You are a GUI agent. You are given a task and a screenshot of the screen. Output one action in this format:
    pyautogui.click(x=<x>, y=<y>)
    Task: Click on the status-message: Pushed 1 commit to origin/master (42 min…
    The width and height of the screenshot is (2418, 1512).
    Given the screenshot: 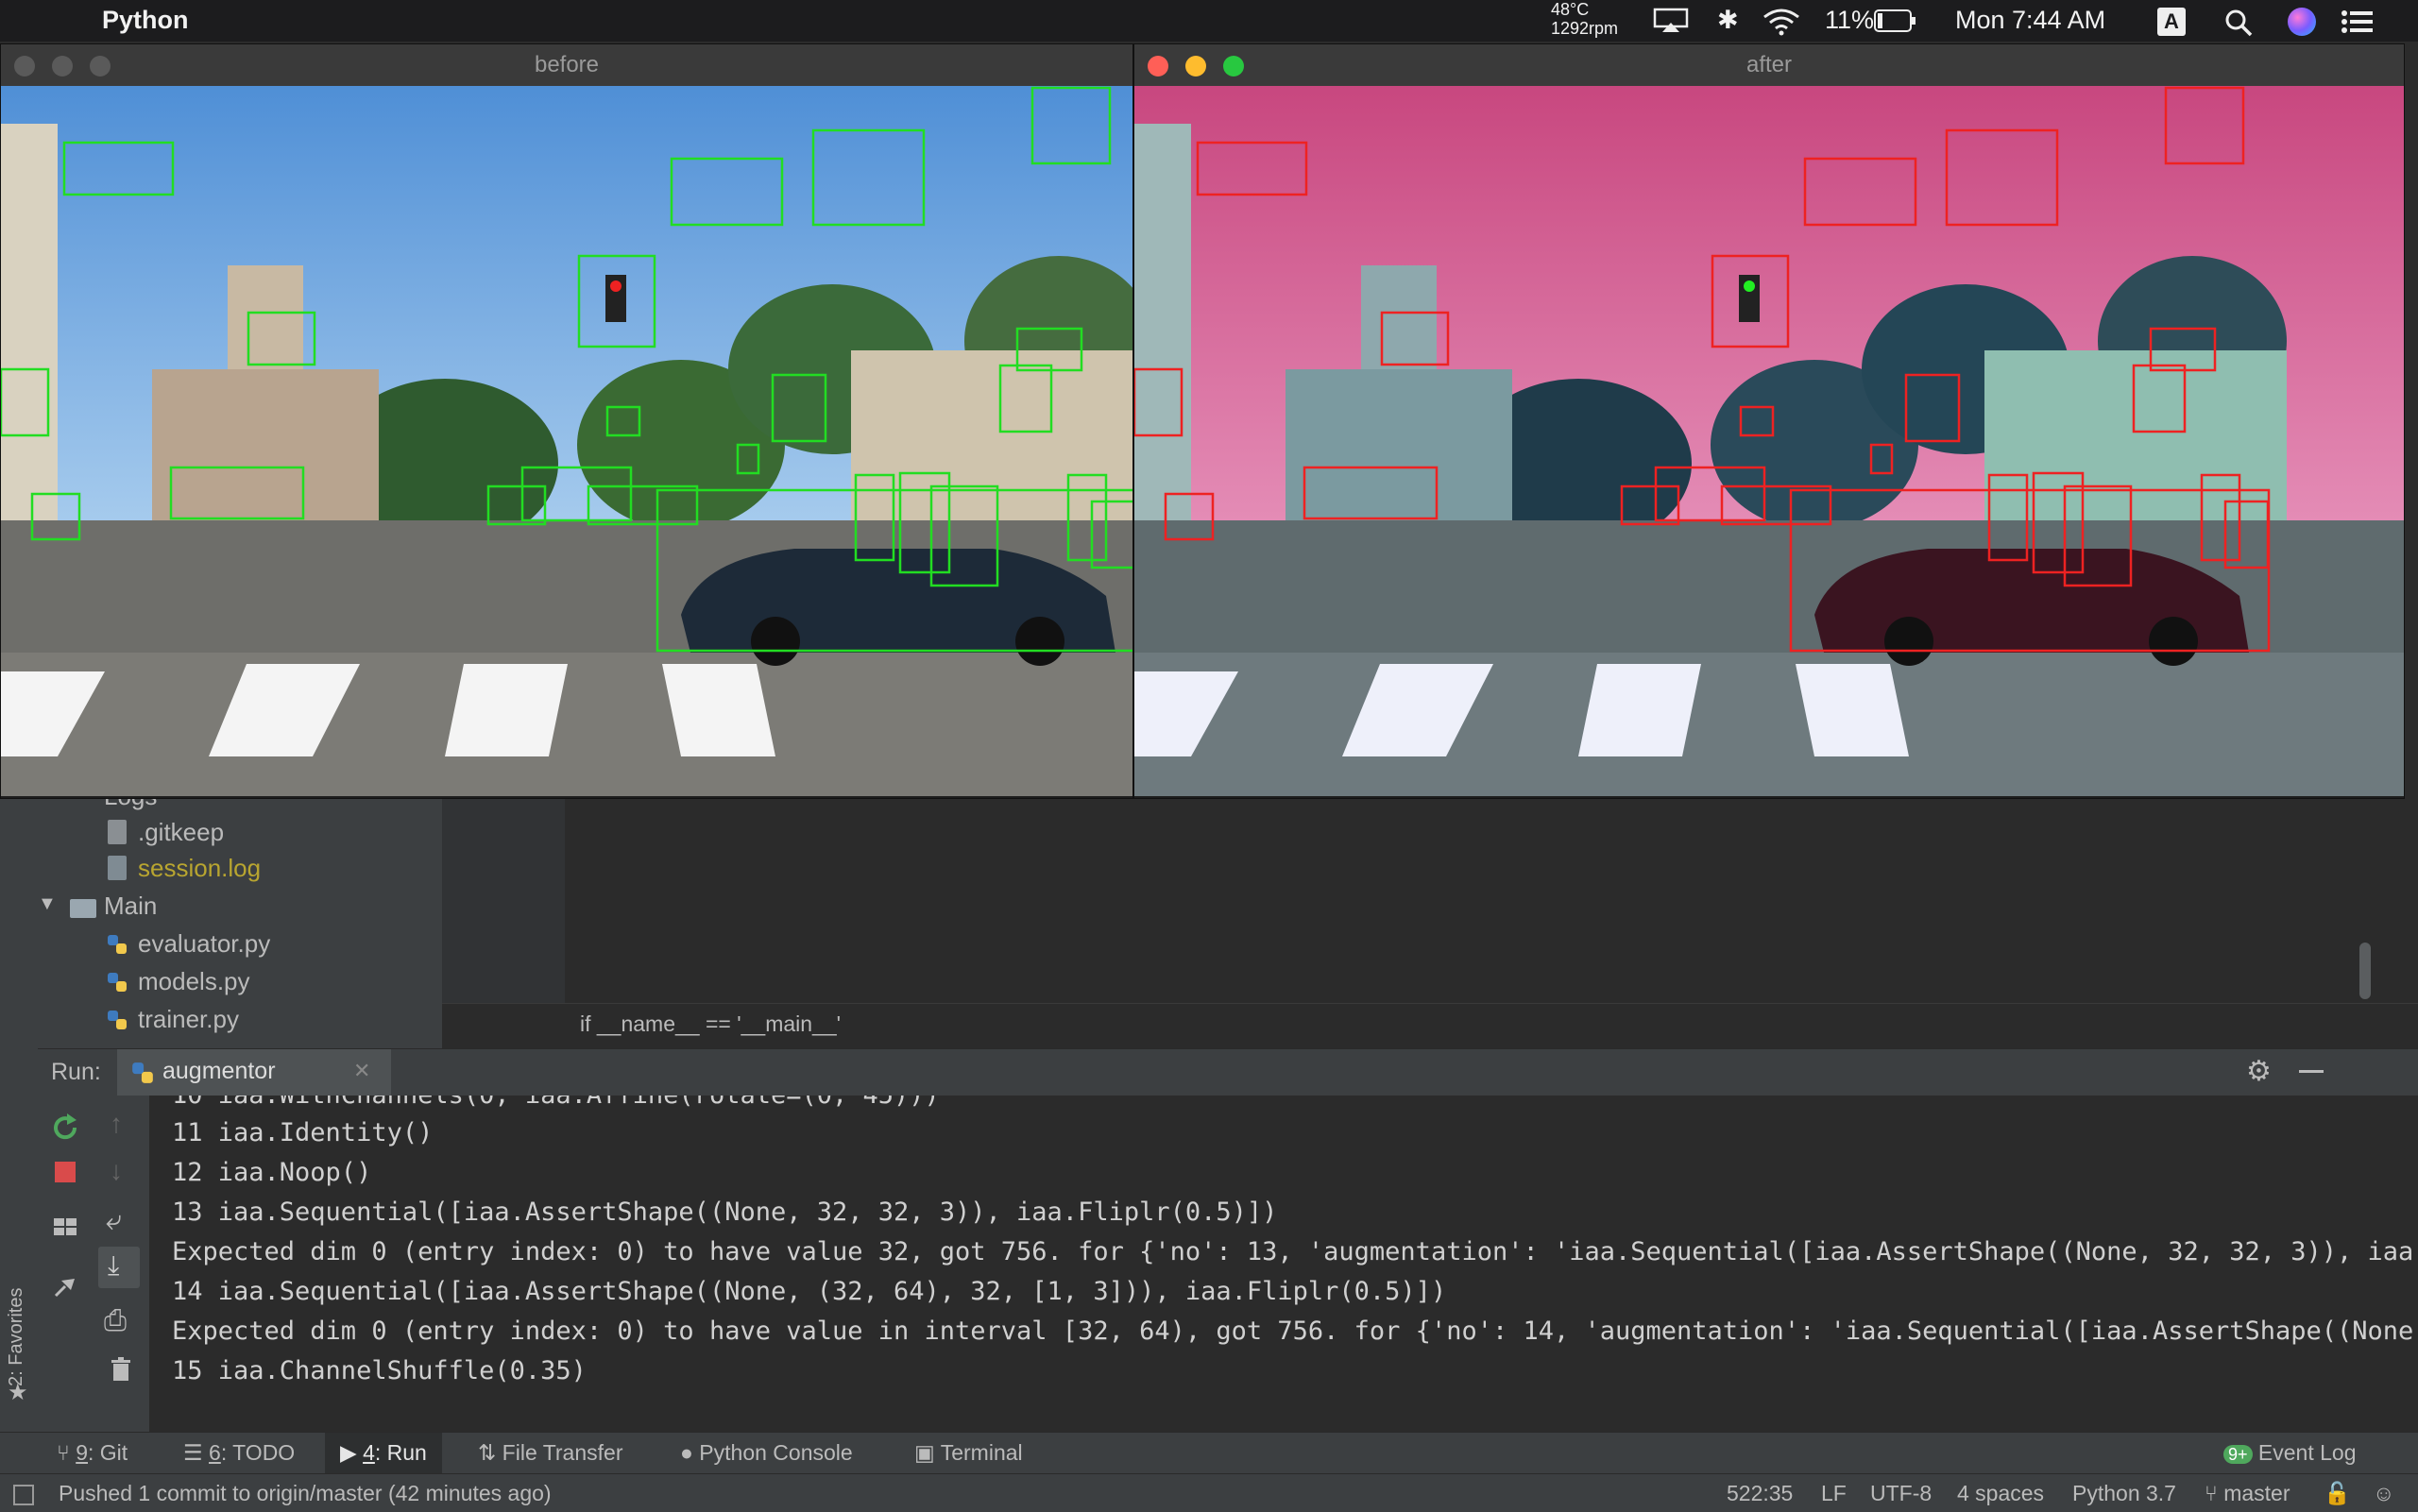 What is the action you would take?
    pyautogui.click(x=305, y=1493)
    